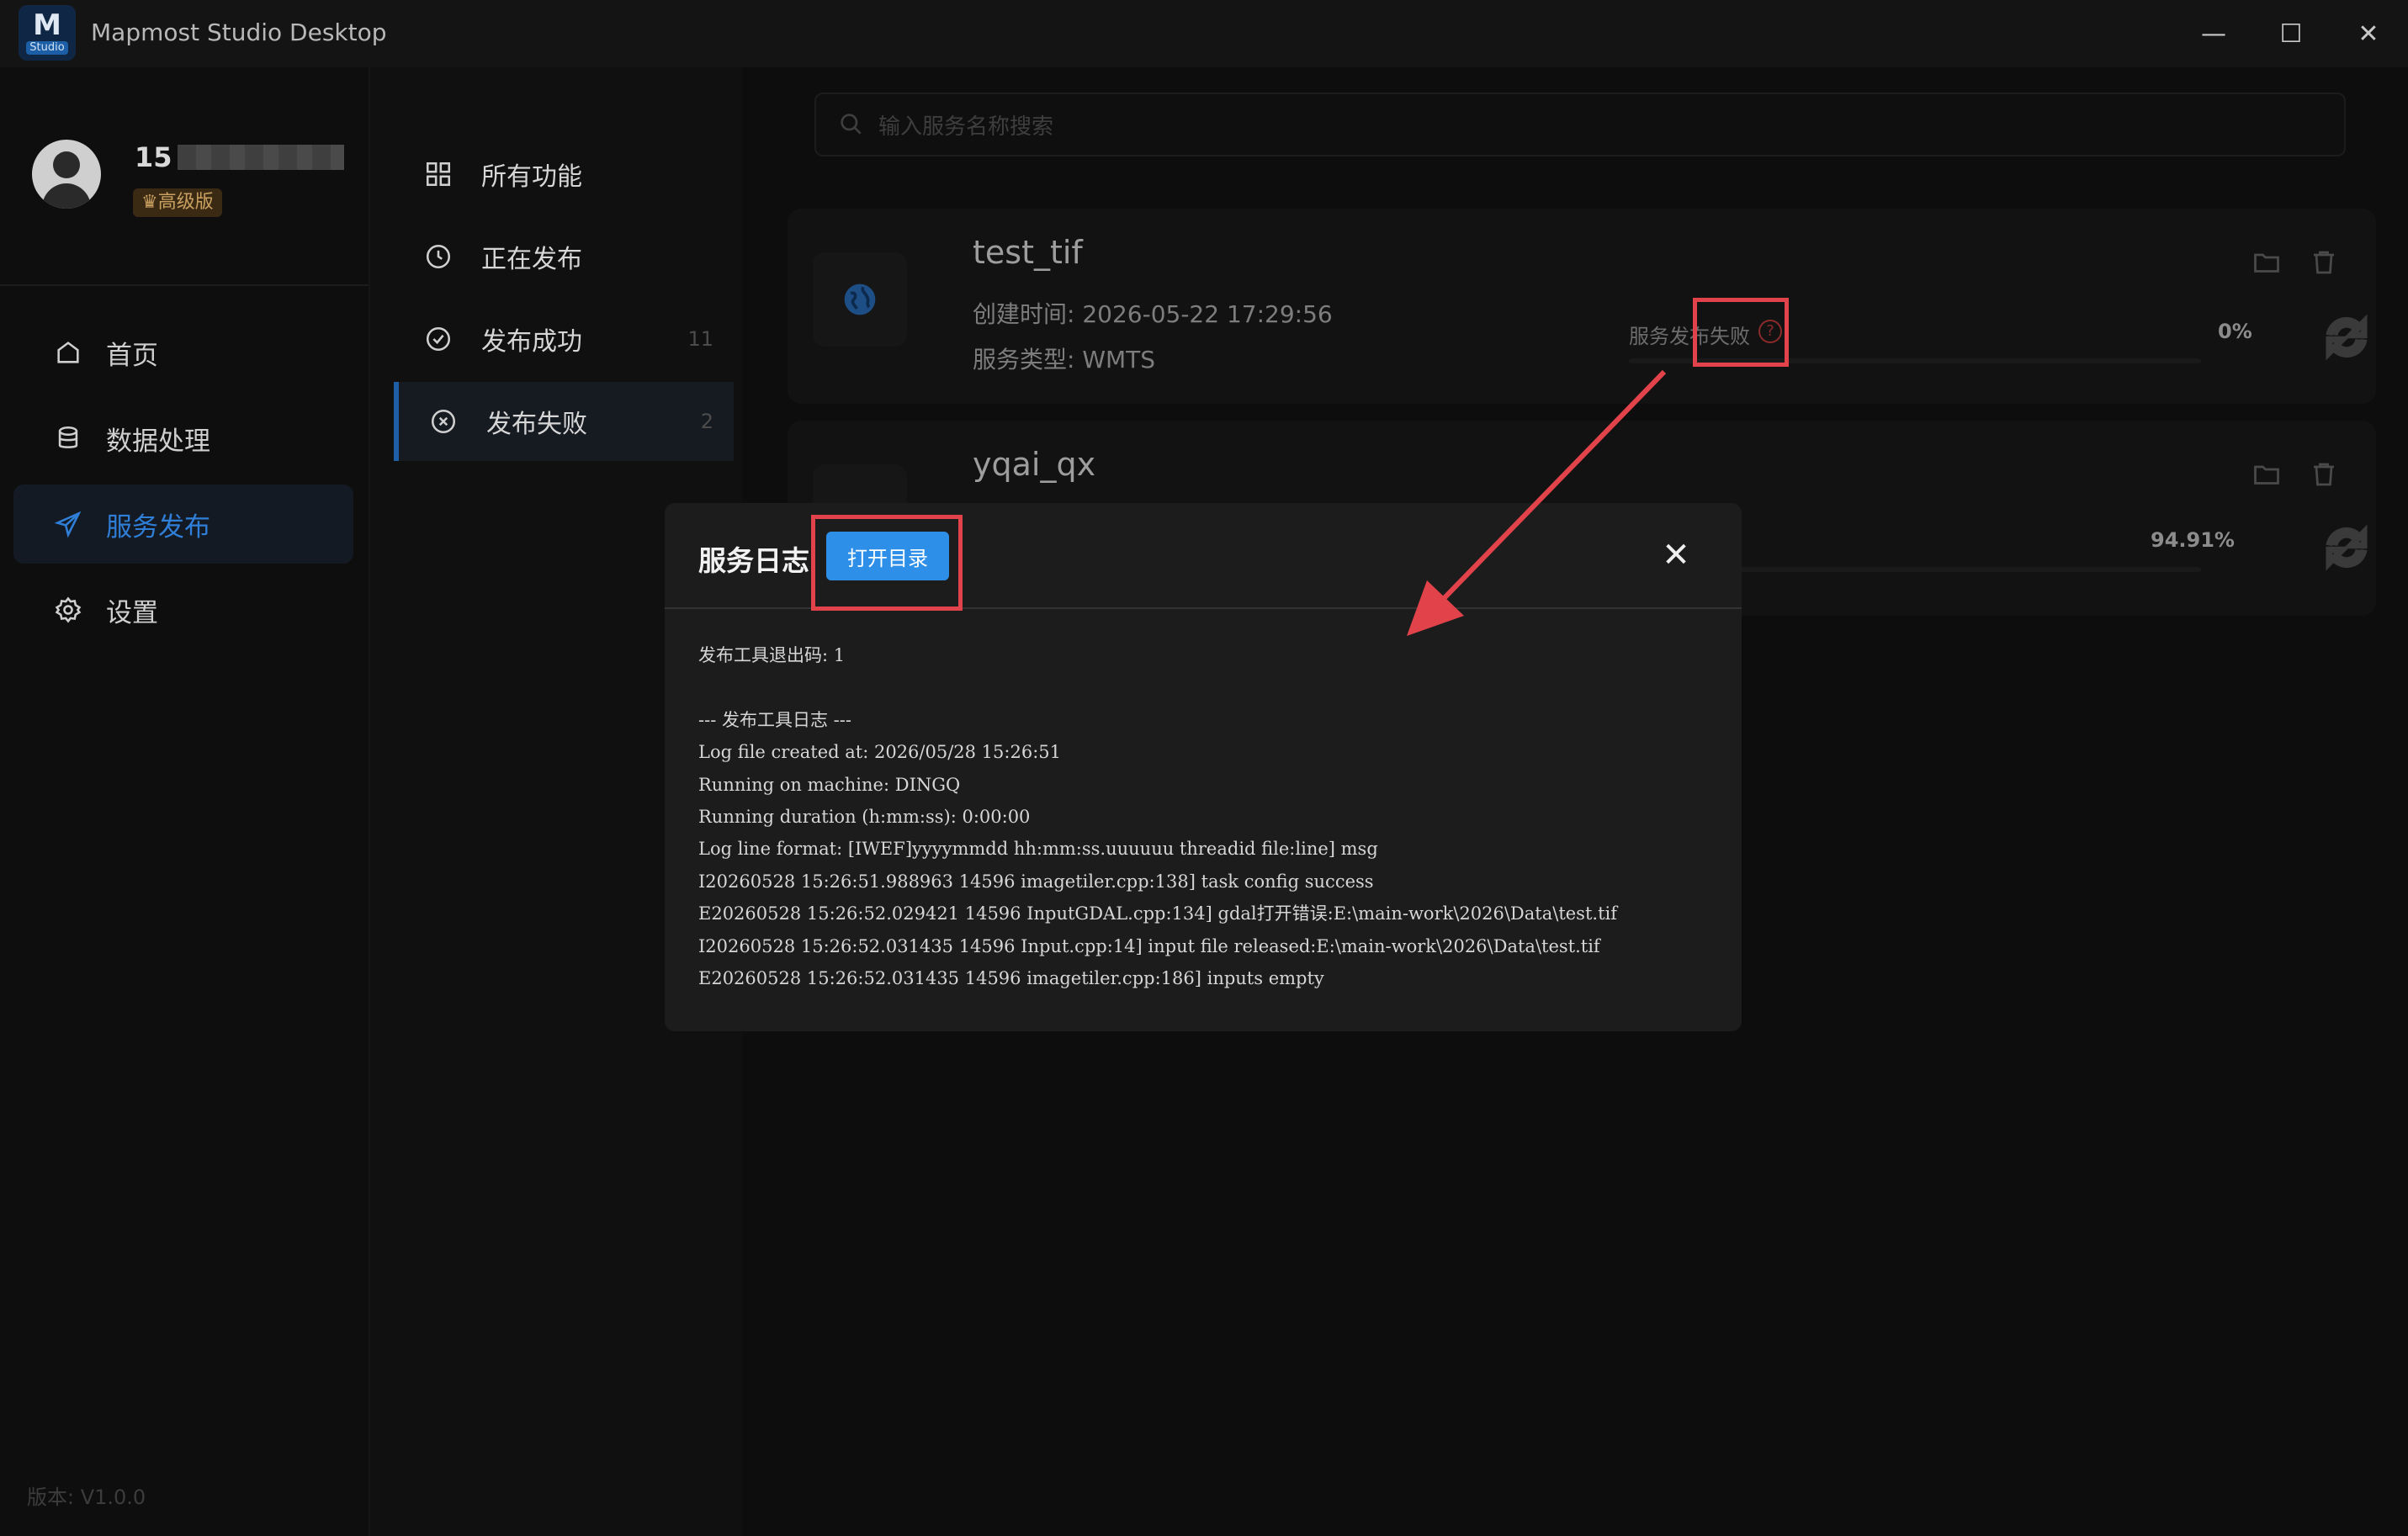  Describe the element at coordinates (69, 609) in the screenshot. I see `gear-icon` at that location.